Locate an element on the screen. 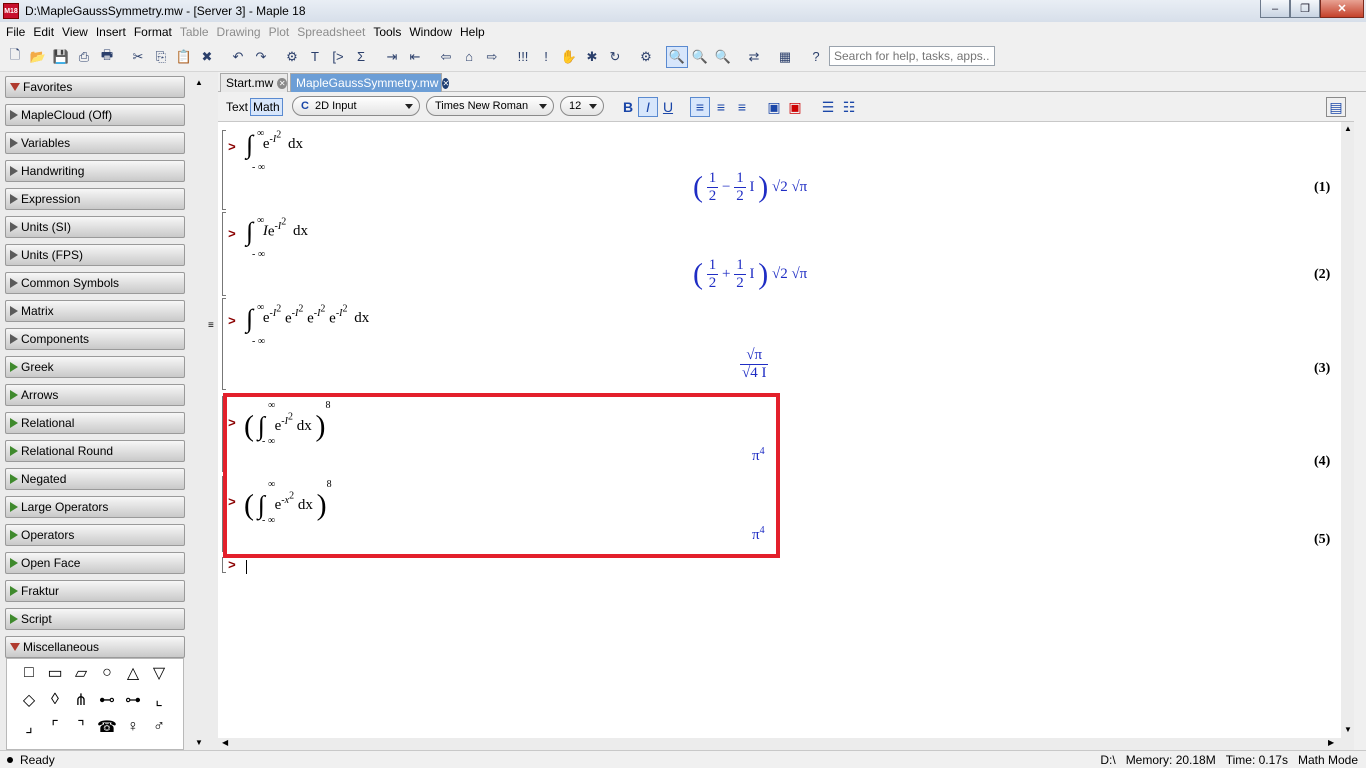 The height and width of the screenshot is (768, 1366). menu-spreadsheet: Spreadsheet is located at coordinates (331, 32).